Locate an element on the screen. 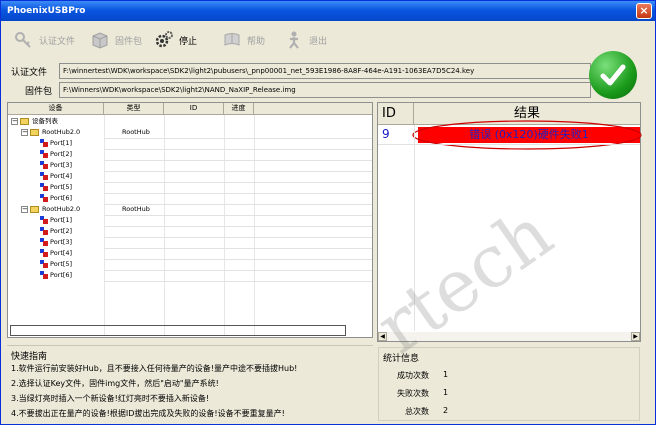 The image size is (656, 425). guide-line-3: 3.当绿灯亮时插入一个新设备!红灯亮时不要插入新设备! is located at coordinates (110, 398).